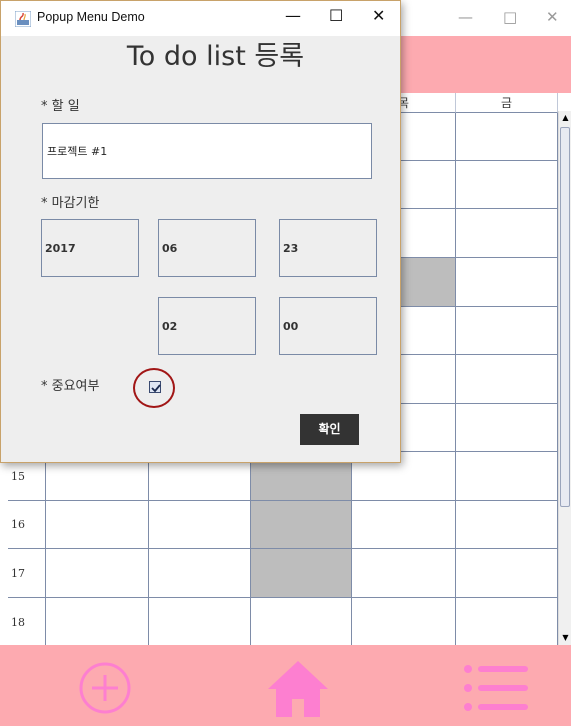  I want to click on home-icon, so click(298, 689).